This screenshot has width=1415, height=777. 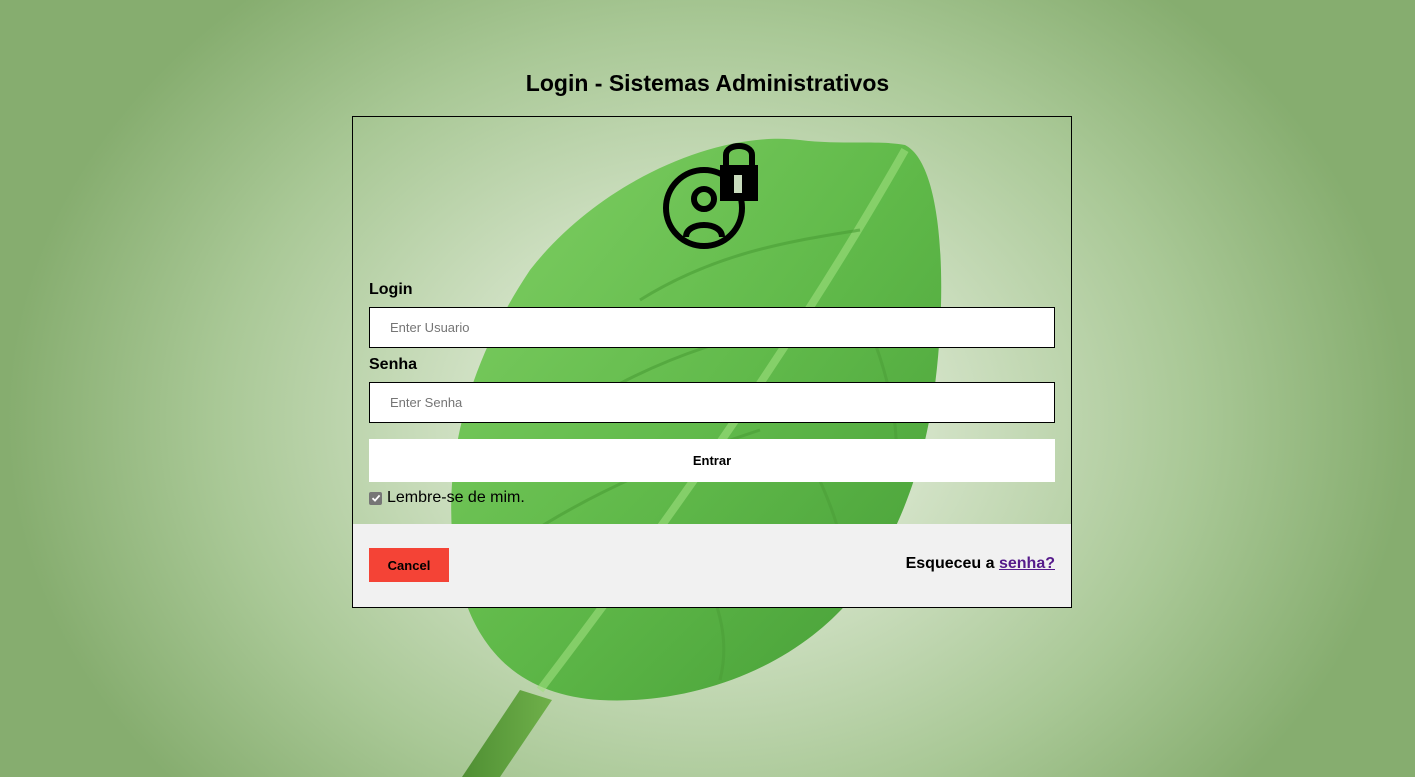 I want to click on password-label: Senha, so click(x=393, y=364).